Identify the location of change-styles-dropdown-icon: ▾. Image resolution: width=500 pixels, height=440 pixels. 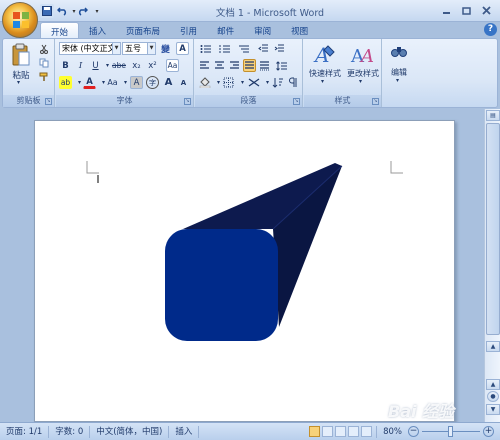
(360, 81).